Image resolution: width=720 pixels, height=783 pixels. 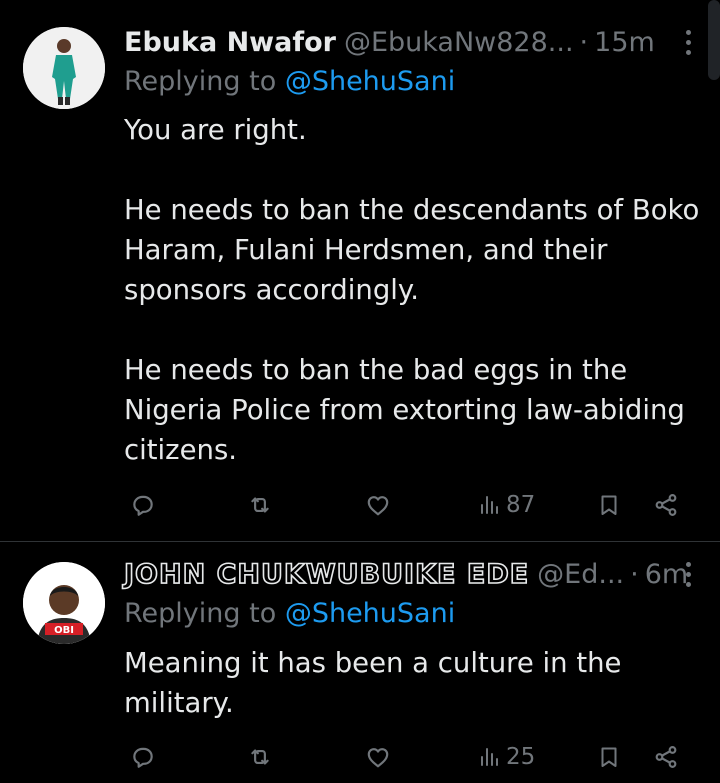 I want to click on avatar: OBI, so click(x=64, y=603).